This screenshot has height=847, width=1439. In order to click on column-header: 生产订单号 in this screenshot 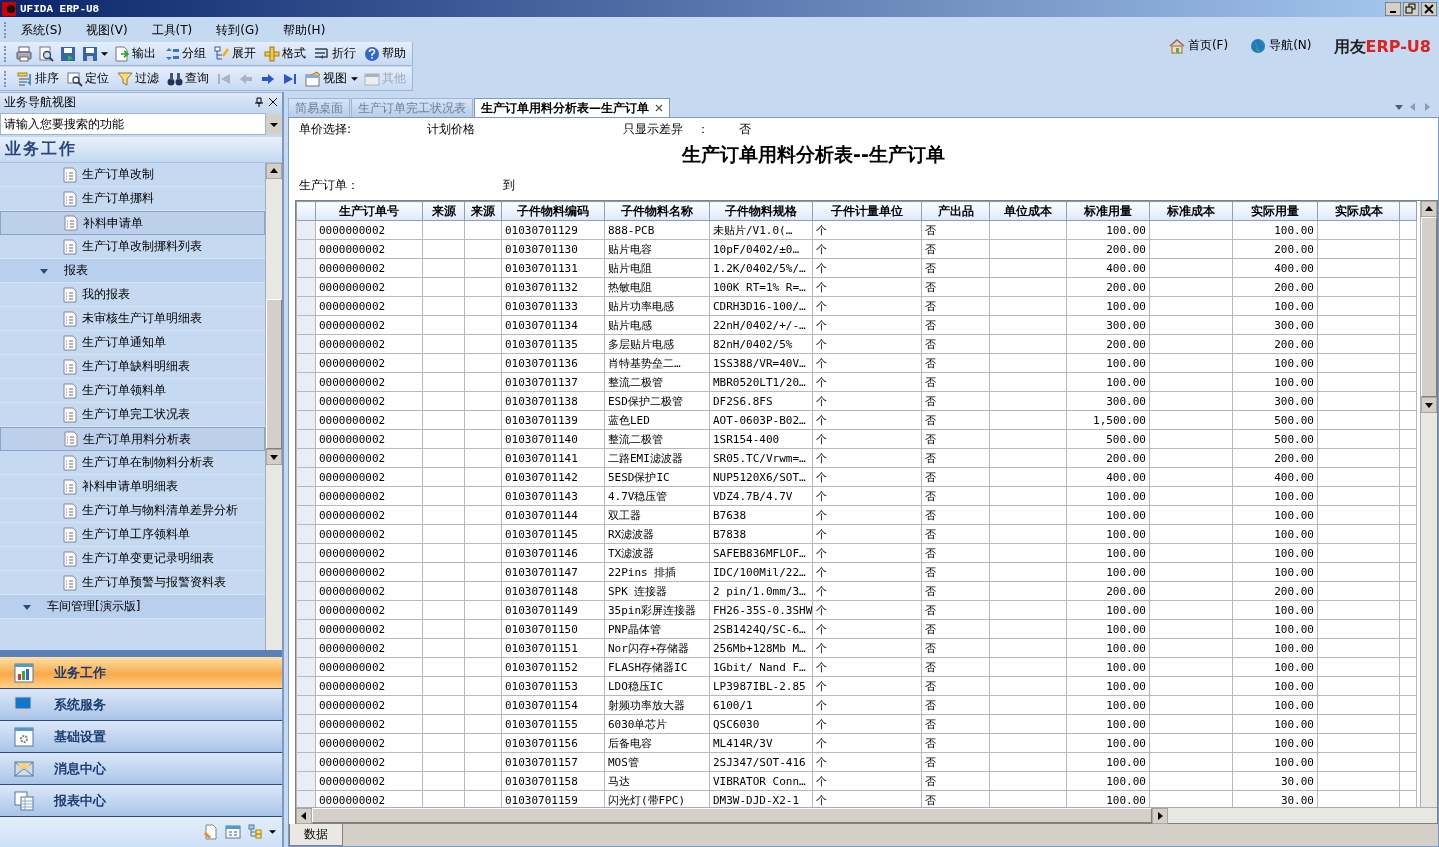, I will do `click(369, 211)`.